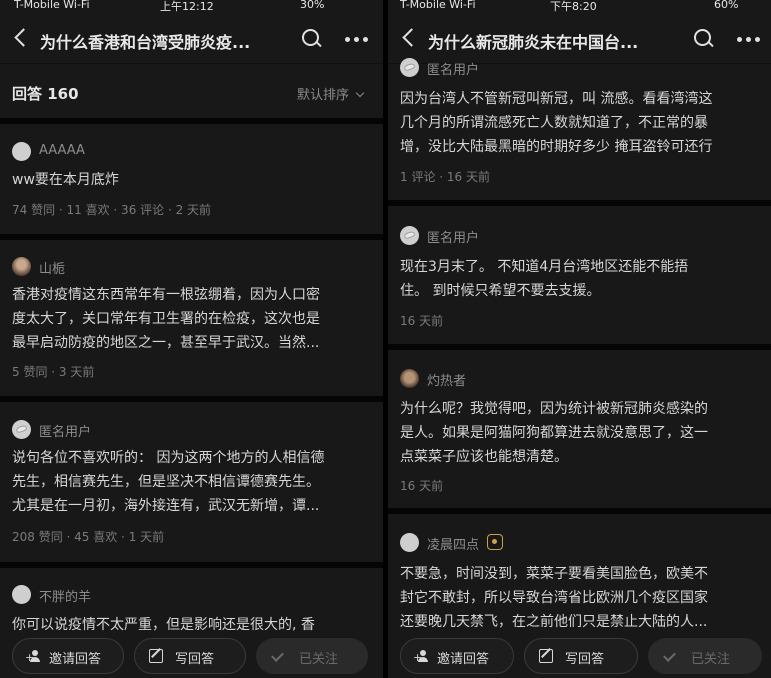  What do you see at coordinates (53, 372) in the screenshot?
I see `answer-meta: 5 赞同 · 3 天前` at bounding box center [53, 372].